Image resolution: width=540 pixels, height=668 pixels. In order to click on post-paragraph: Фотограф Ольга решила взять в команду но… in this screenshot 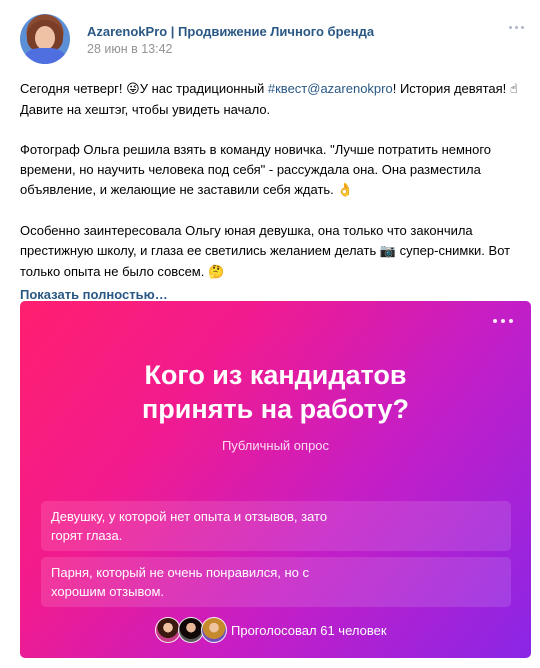, I will do `click(275, 170)`.